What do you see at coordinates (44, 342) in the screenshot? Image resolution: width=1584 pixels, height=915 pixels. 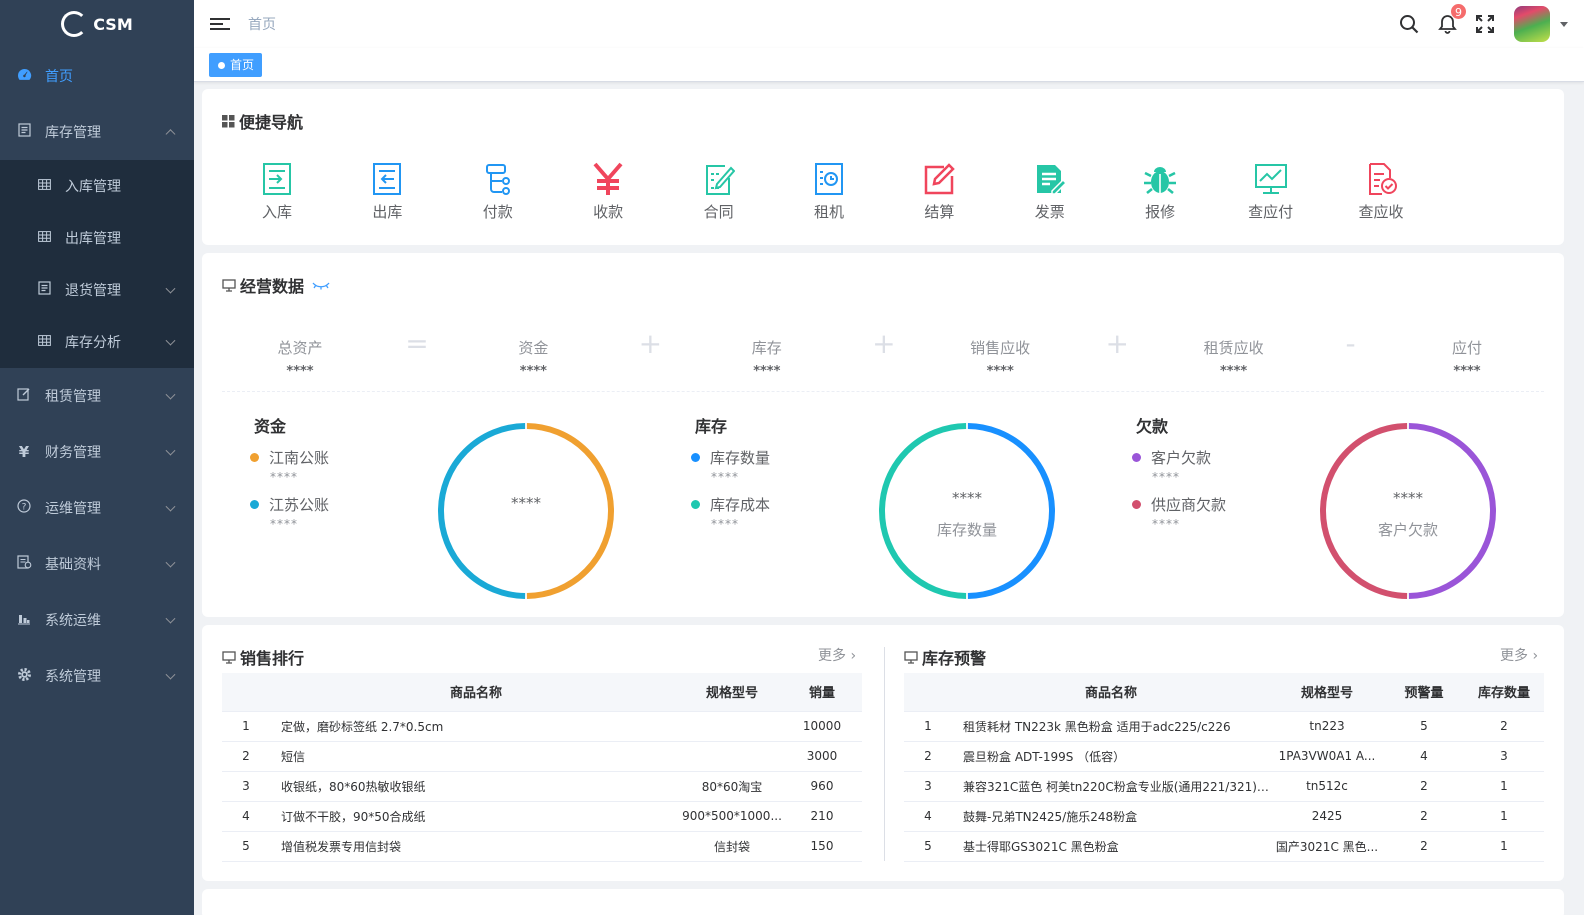 I see `table-icon` at bounding box center [44, 342].